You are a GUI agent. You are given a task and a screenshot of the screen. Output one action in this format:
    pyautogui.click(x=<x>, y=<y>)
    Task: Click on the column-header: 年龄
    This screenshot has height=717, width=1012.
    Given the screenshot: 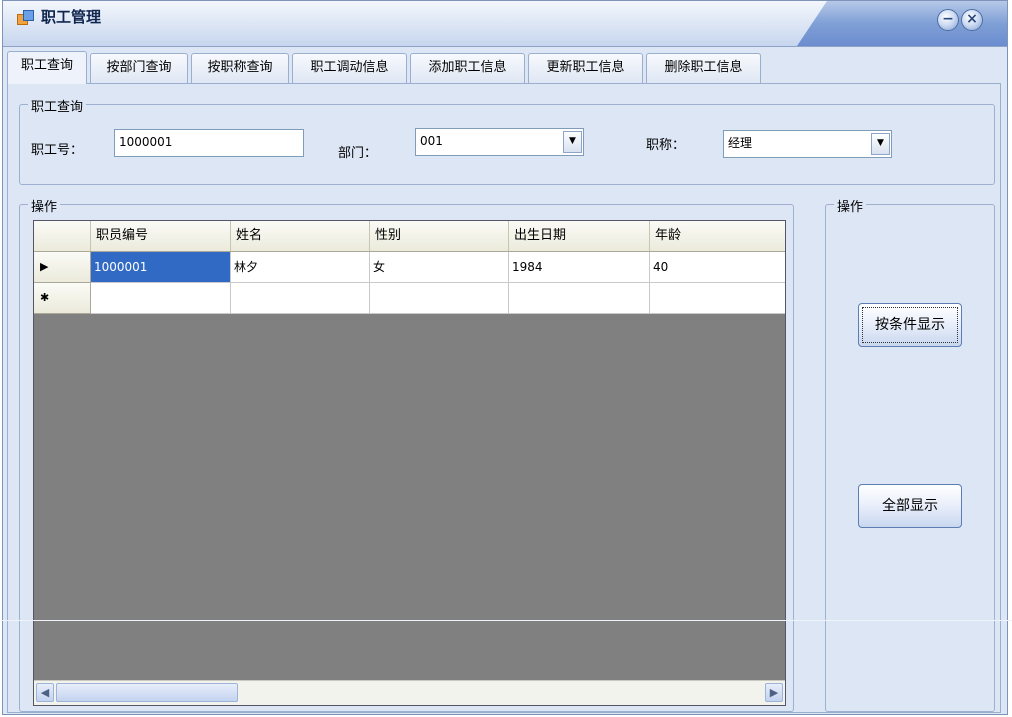 What is the action you would take?
    pyautogui.click(x=717, y=236)
    